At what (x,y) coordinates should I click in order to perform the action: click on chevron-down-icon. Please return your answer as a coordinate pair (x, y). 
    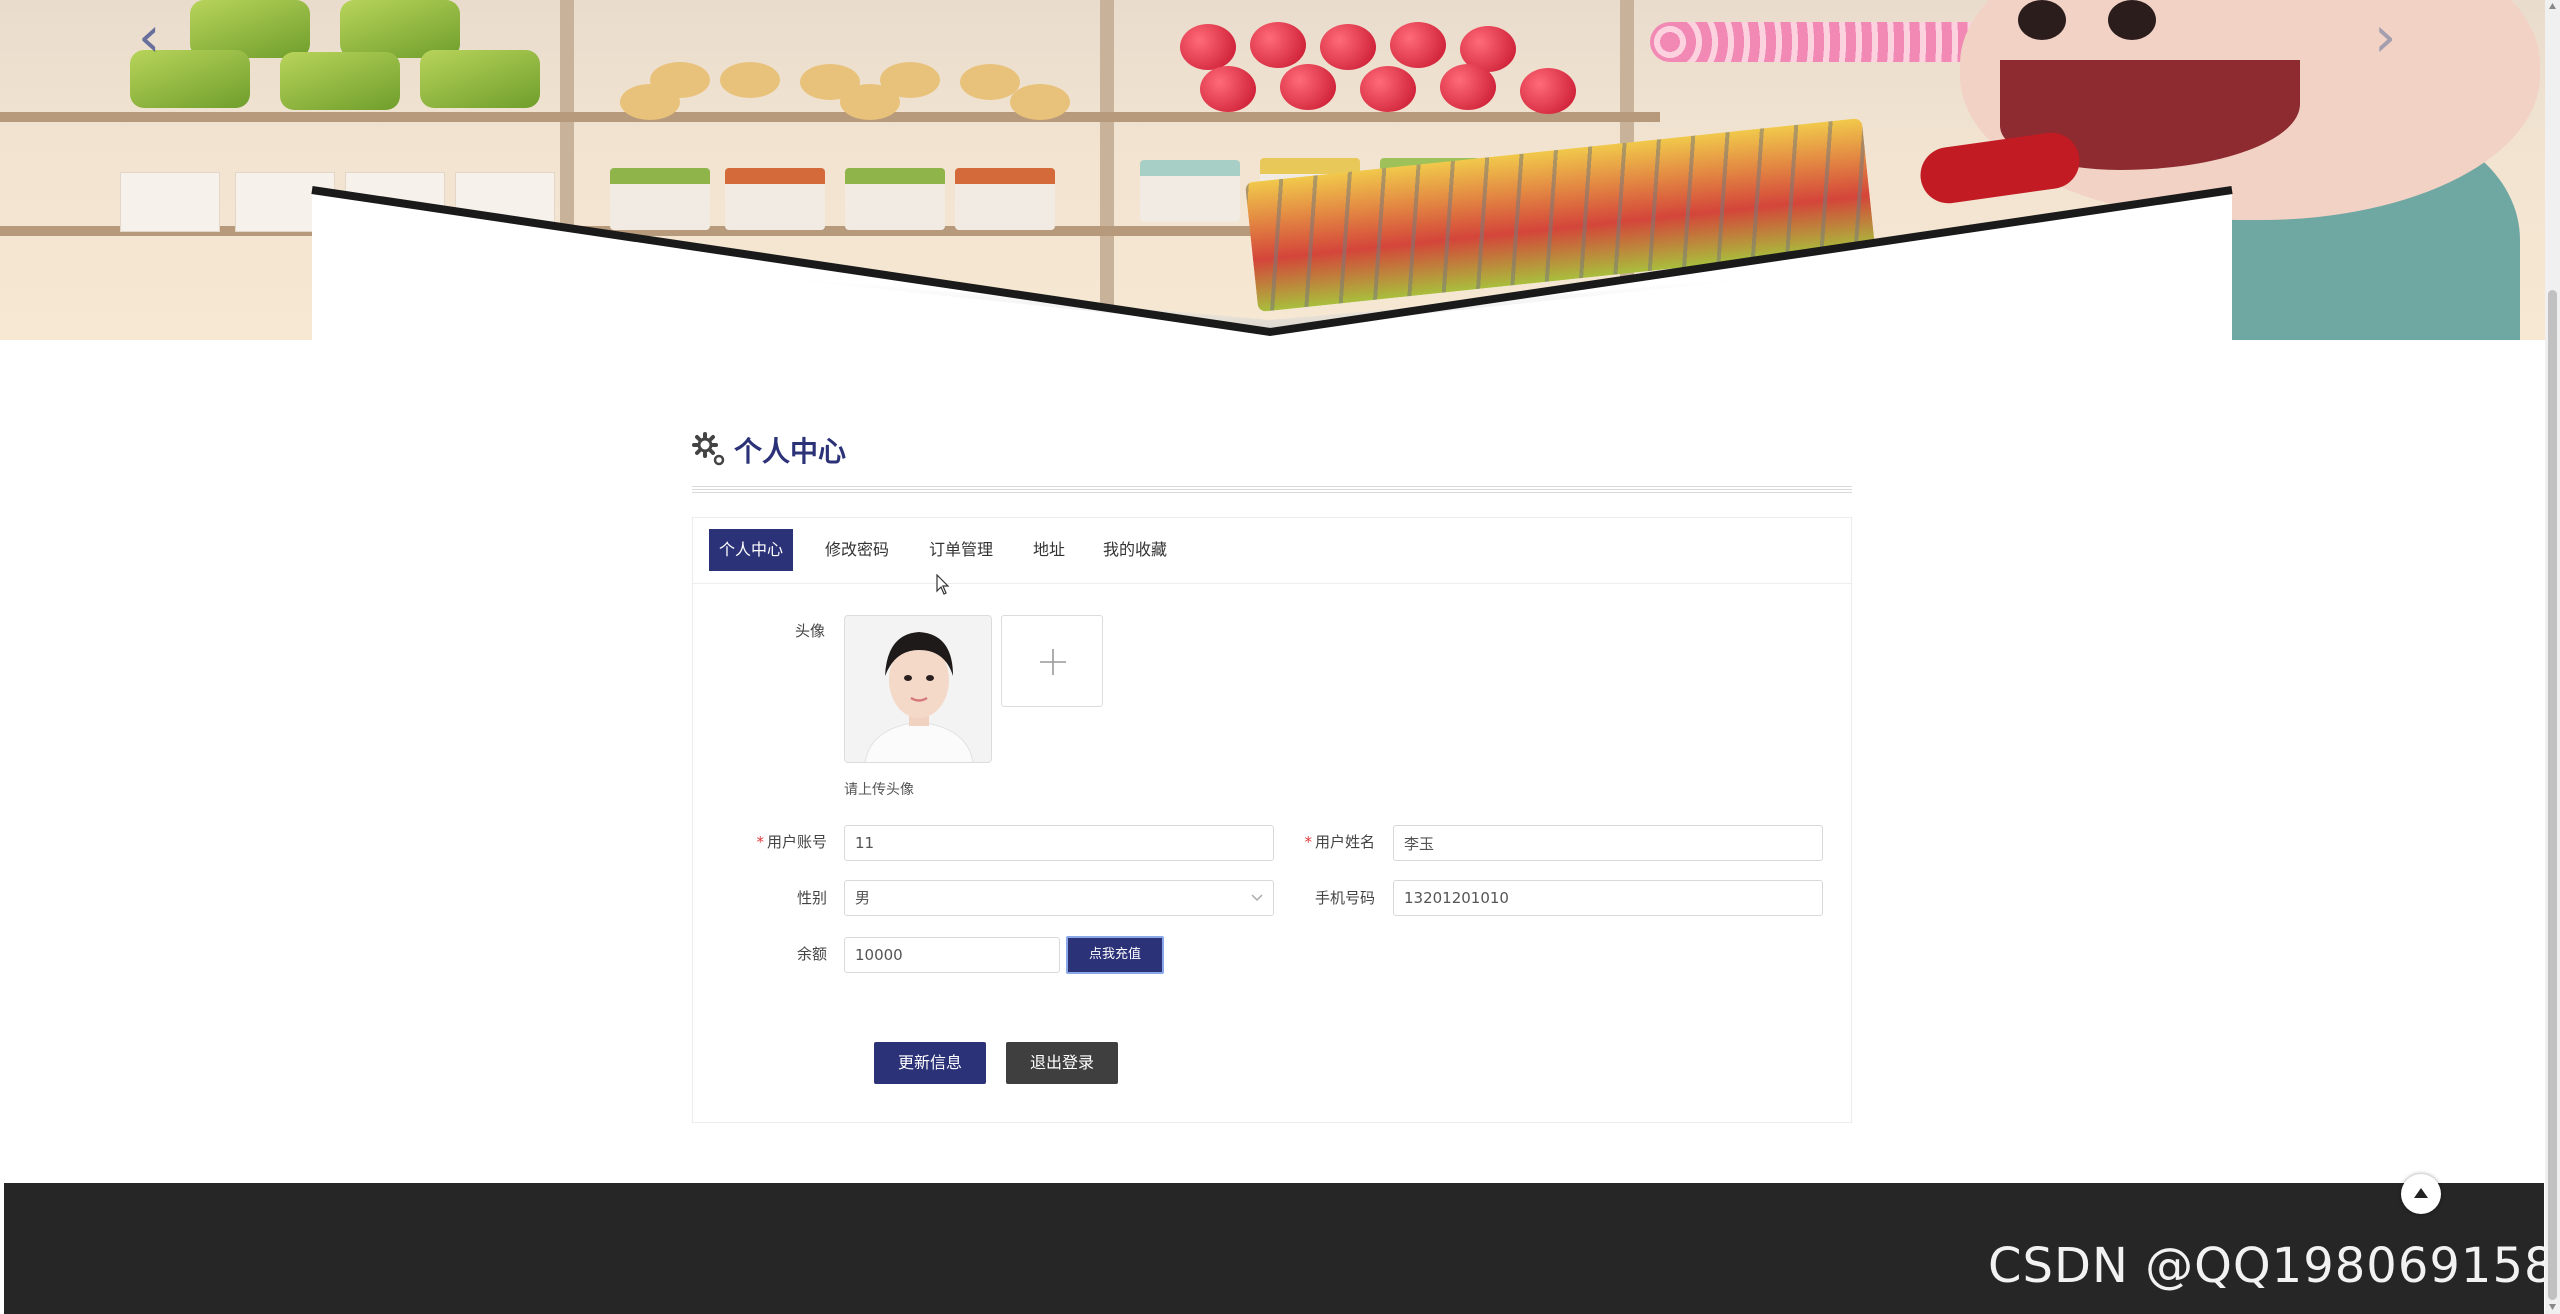
    Looking at the image, I should click on (1257, 898).